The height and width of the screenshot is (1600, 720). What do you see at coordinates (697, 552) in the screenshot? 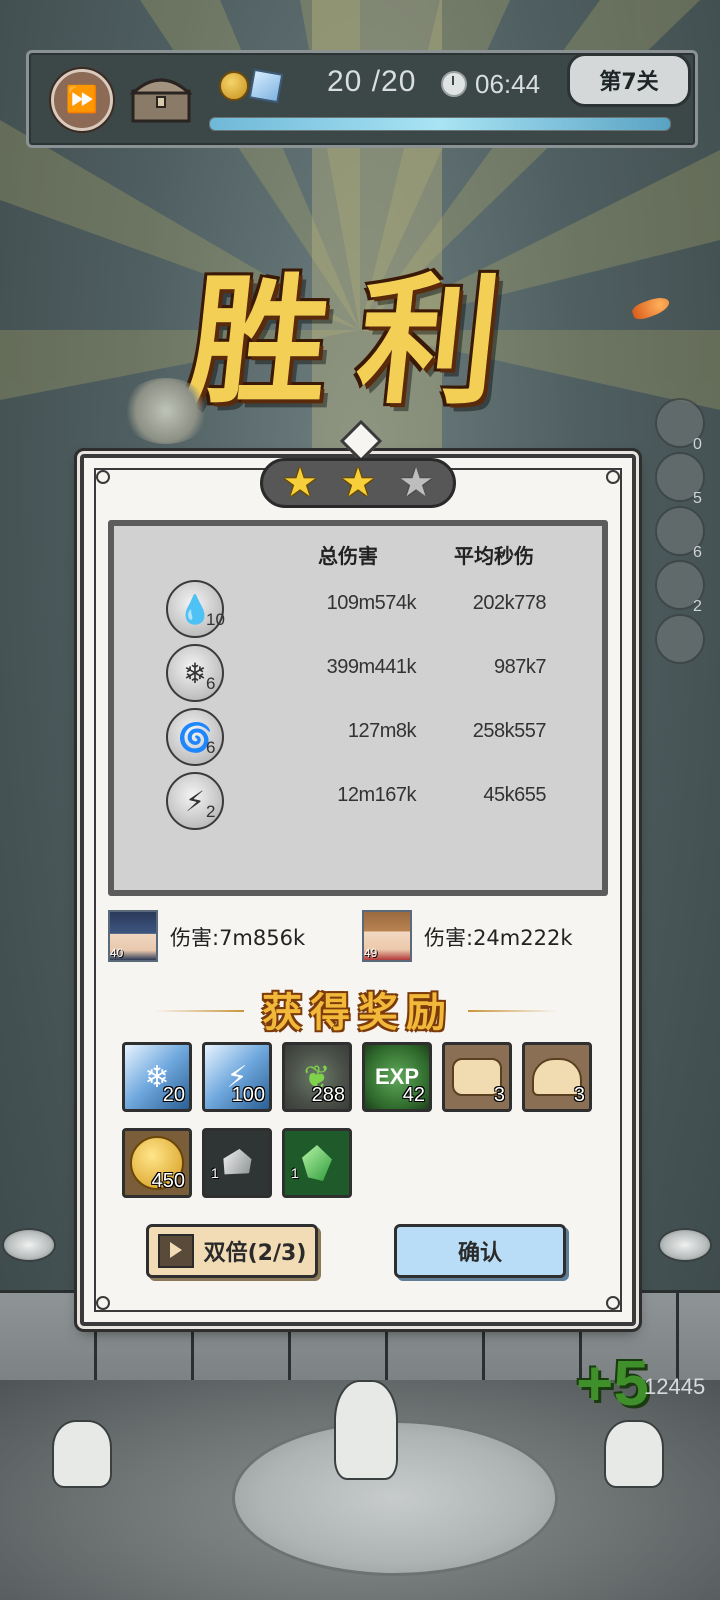
I see `side-slot-count: 6` at bounding box center [697, 552].